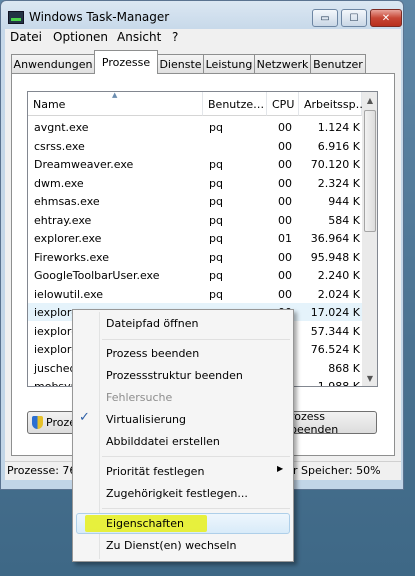 This screenshot has height=576, width=415. I want to click on process-memory: 944 K, so click(344, 201).